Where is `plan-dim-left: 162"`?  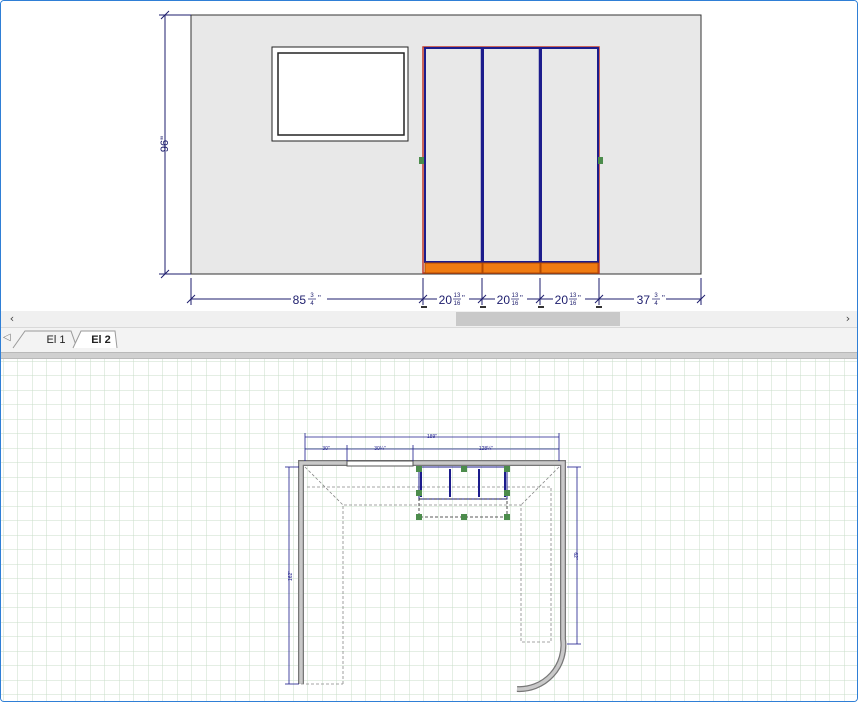
plan-dim-left: 162" is located at coordinates (291, 576).